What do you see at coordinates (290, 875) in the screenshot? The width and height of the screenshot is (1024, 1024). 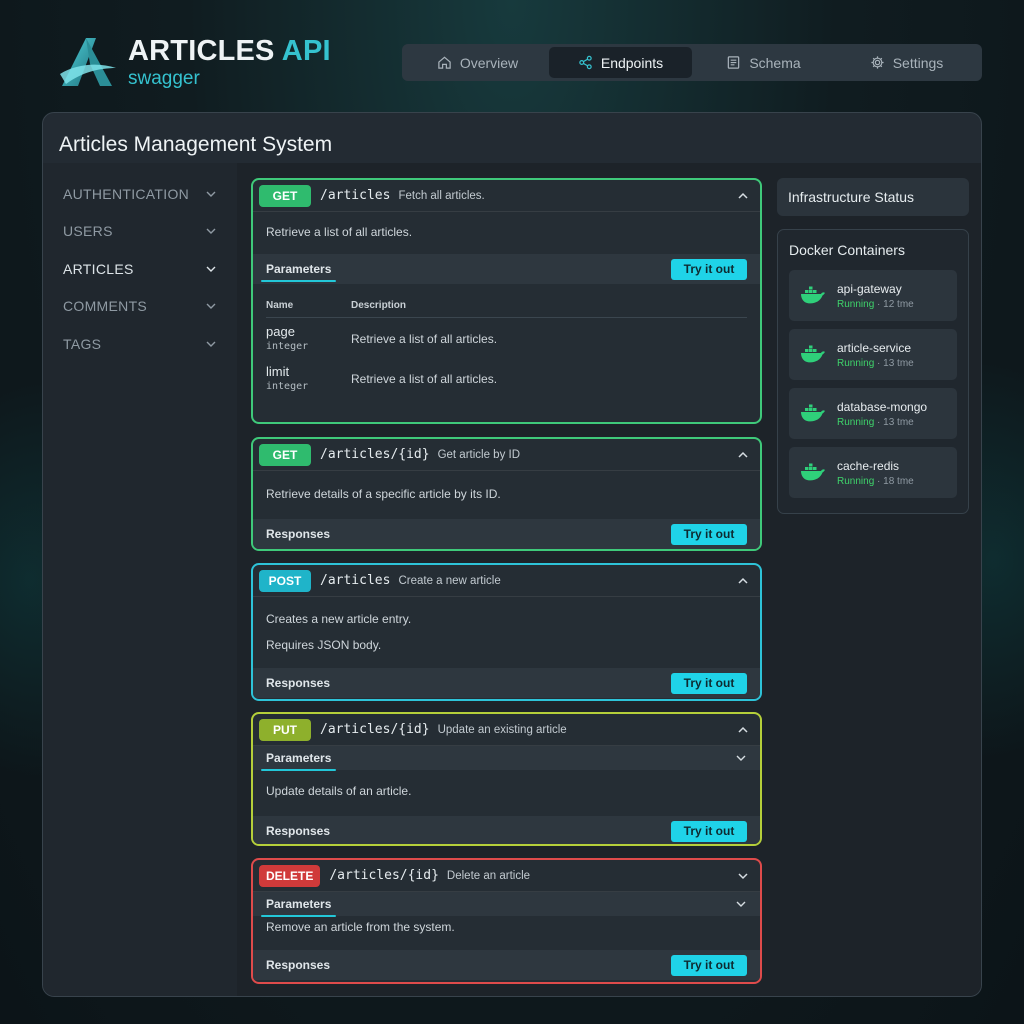 I see `method-badge: DELETE` at bounding box center [290, 875].